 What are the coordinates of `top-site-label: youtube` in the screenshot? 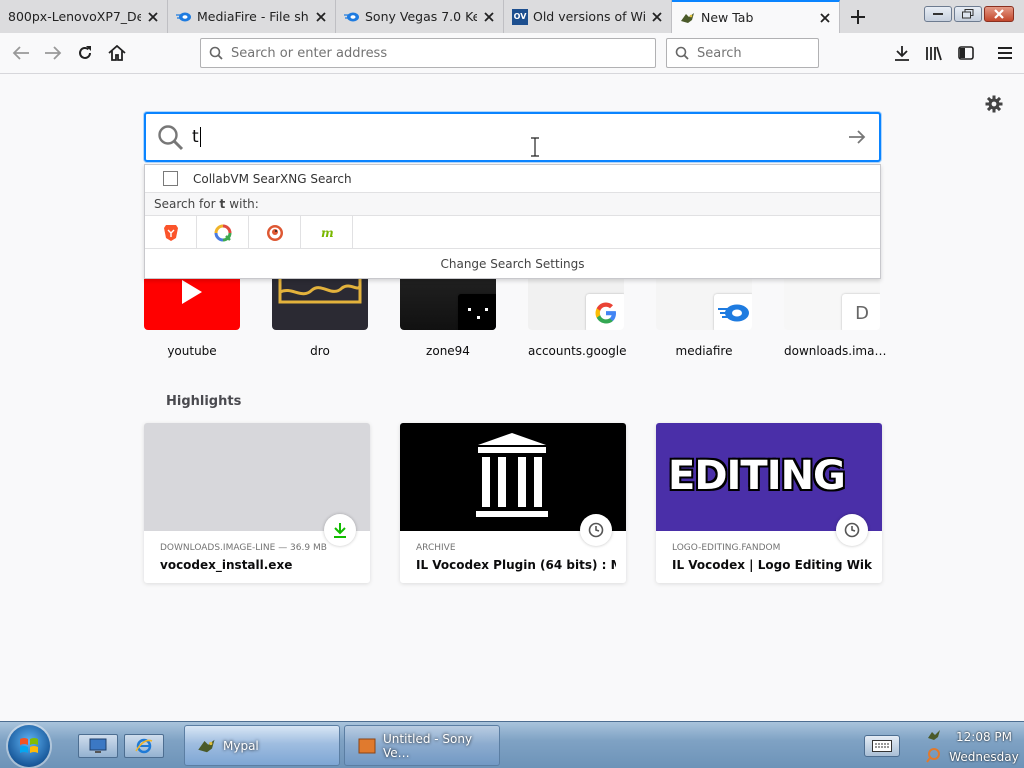 It's located at (192, 351).